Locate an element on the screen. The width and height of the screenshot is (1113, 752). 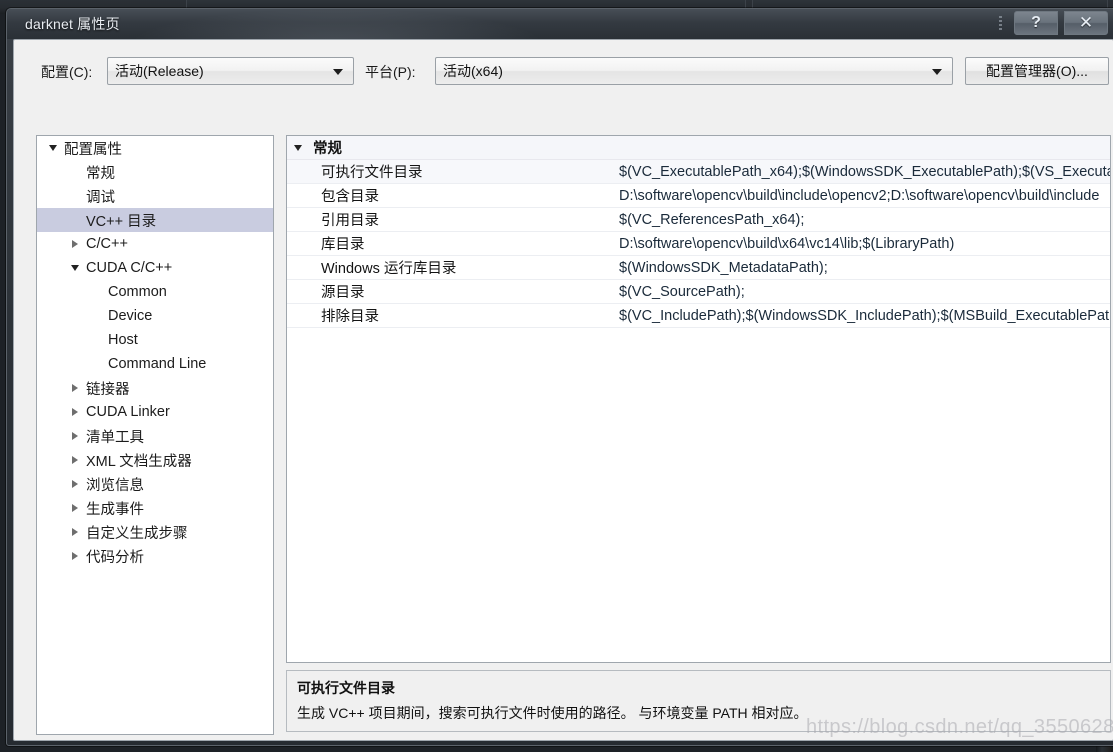
tree-item-5: CUDA C/C++ is located at coordinates (155, 268).